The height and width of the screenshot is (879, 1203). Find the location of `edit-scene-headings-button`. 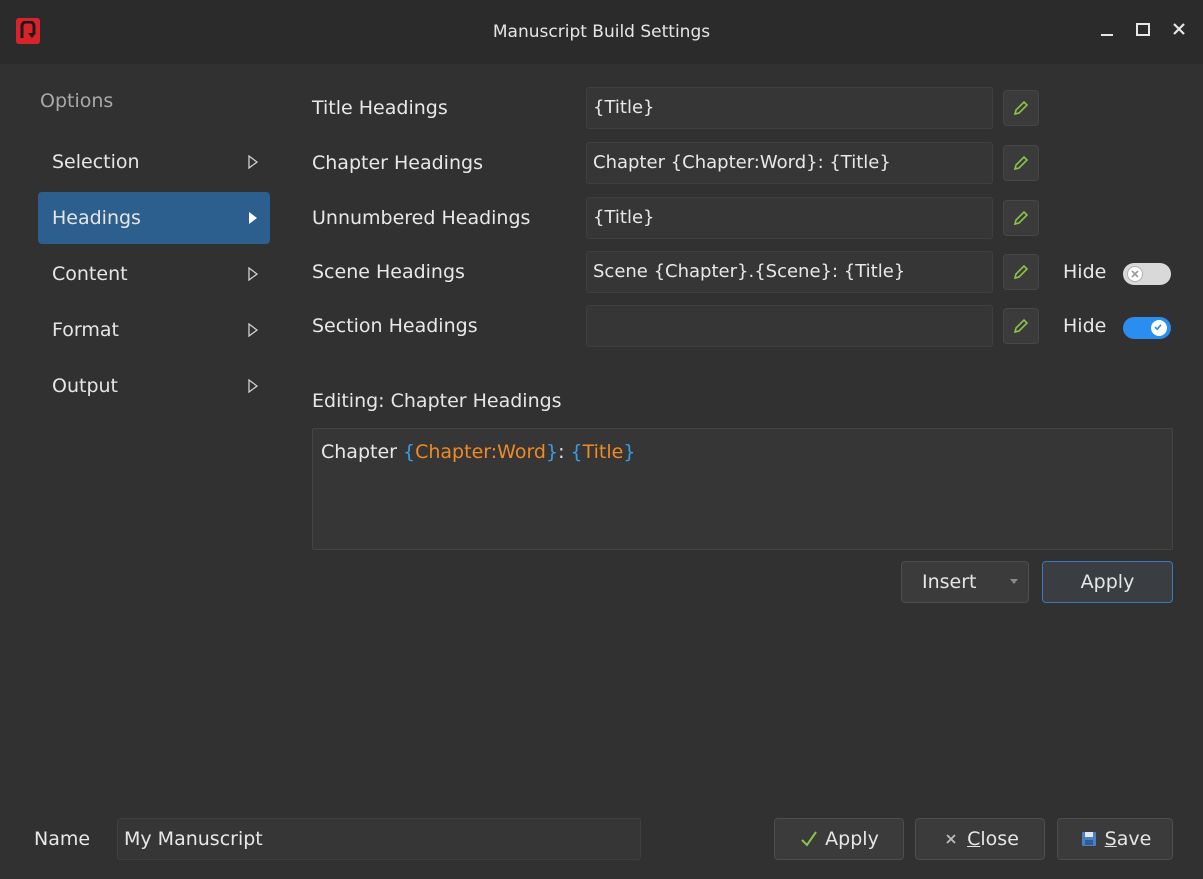

edit-scene-headings-button is located at coordinates (1021, 272).